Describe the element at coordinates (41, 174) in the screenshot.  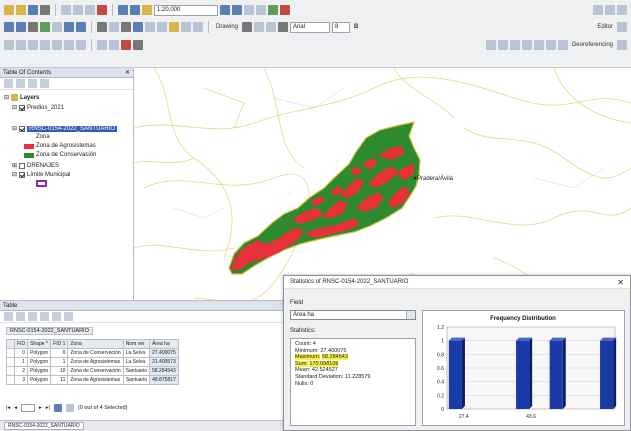
I see `toc-layer-limite: ⊟ Límite Municipal` at that location.